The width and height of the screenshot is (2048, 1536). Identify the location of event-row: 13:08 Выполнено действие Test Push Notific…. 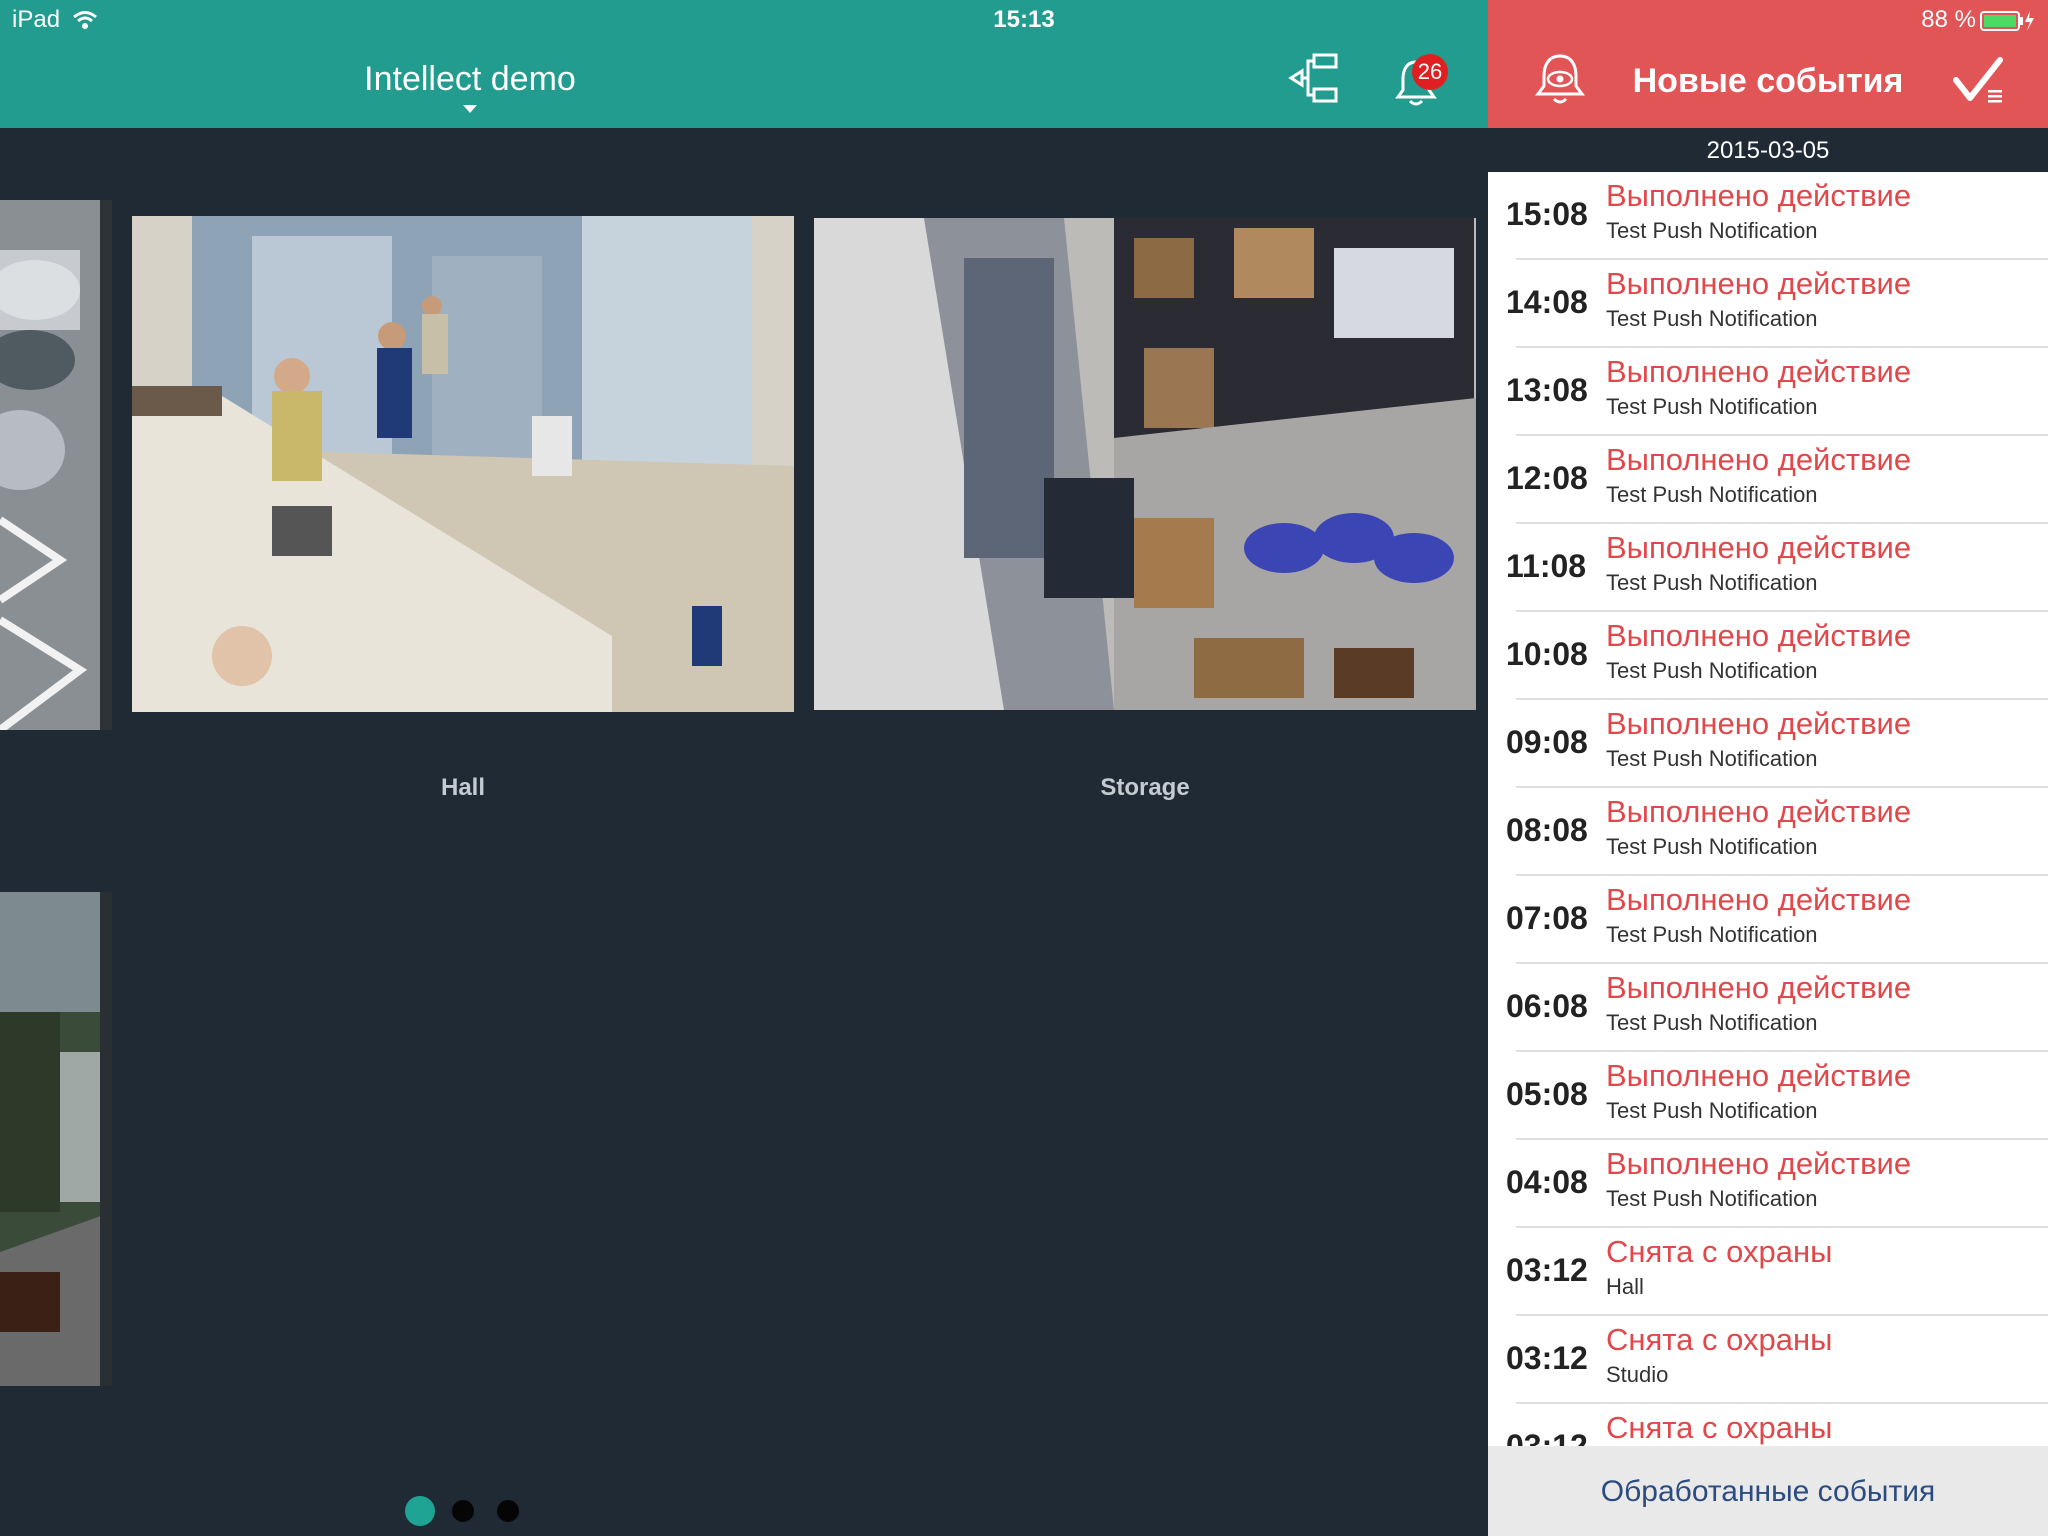
(1768, 392).